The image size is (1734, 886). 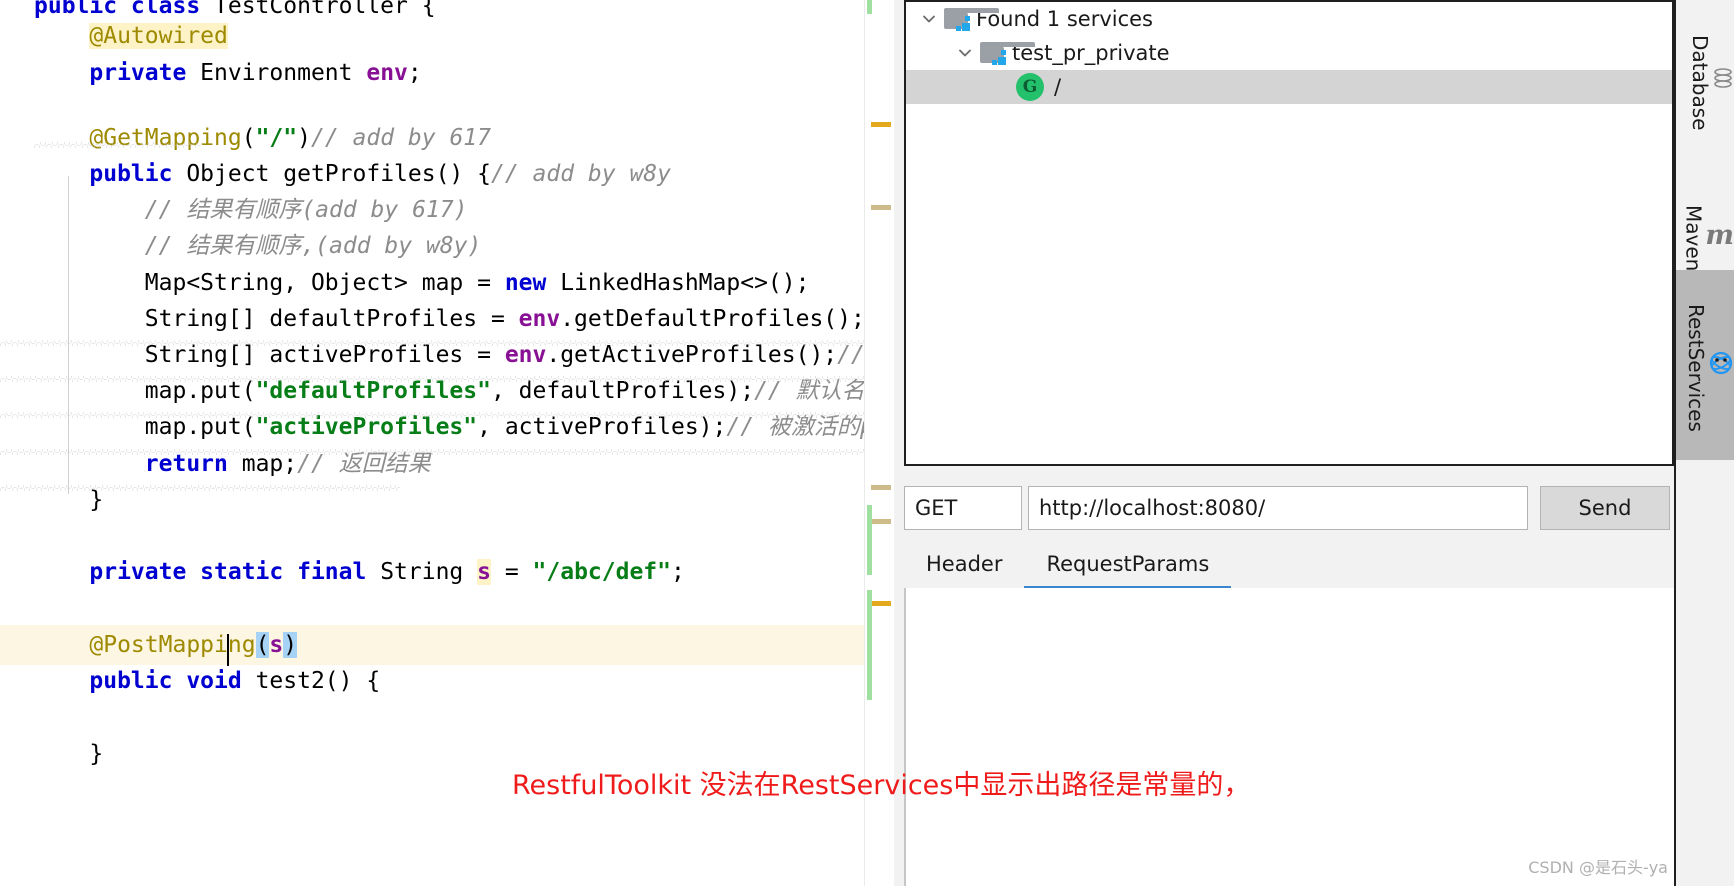 What do you see at coordinates (68, 335) in the screenshot?
I see `indent-guide` at bounding box center [68, 335].